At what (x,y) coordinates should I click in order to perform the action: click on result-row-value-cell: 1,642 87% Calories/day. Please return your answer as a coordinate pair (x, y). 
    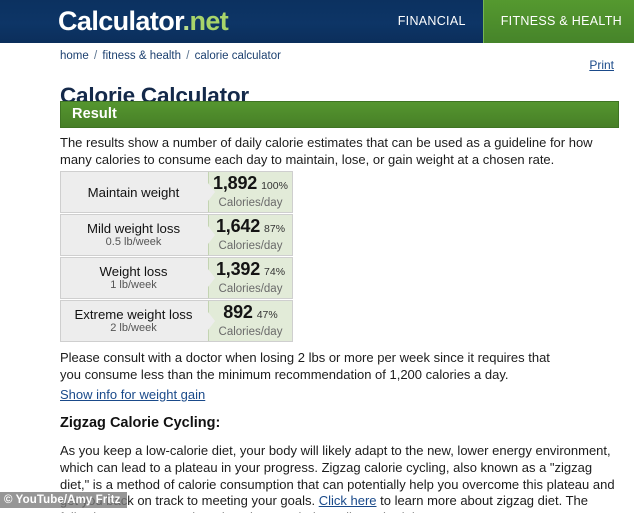
    Looking at the image, I should click on (250, 235).